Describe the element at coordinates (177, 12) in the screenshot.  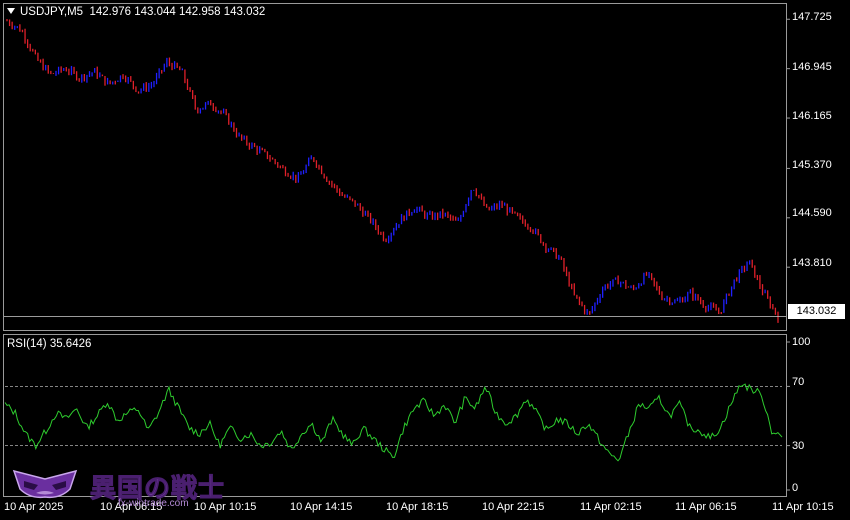
I see `ohlc-values: 142.976 143.044 142.958 143.032` at that location.